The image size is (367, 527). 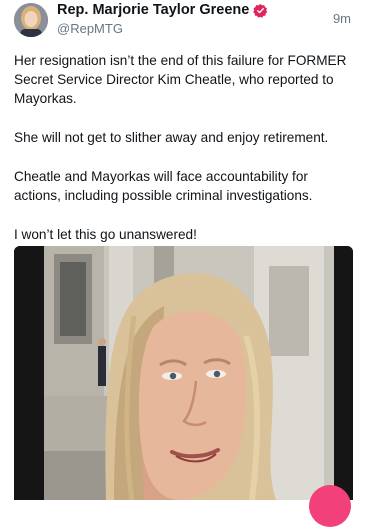 What do you see at coordinates (105, 234) in the screenshot?
I see `post-paragraph: I won’t let this go unanswered!` at bounding box center [105, 234].